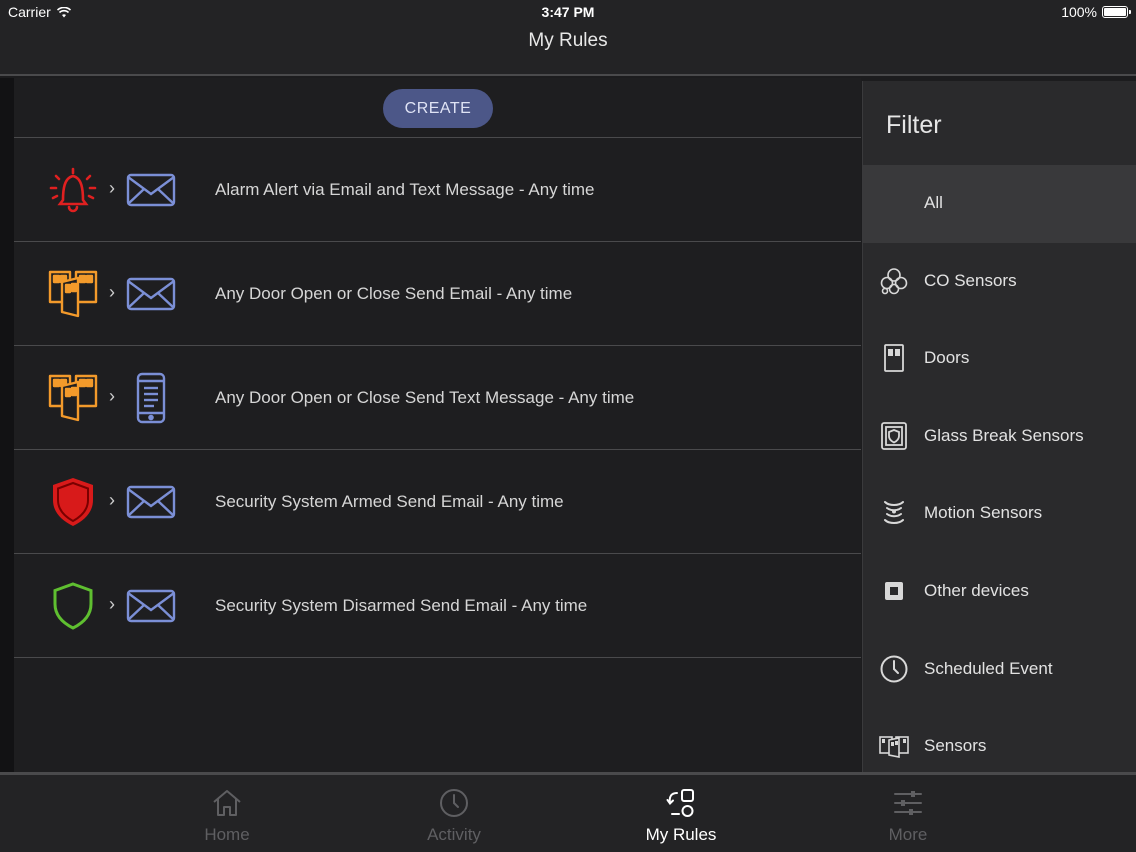  What do you see at coordinates (1079, 12) in the screenshot?
I see `battery-percent: 100%` at bounding box center [1079, 12].